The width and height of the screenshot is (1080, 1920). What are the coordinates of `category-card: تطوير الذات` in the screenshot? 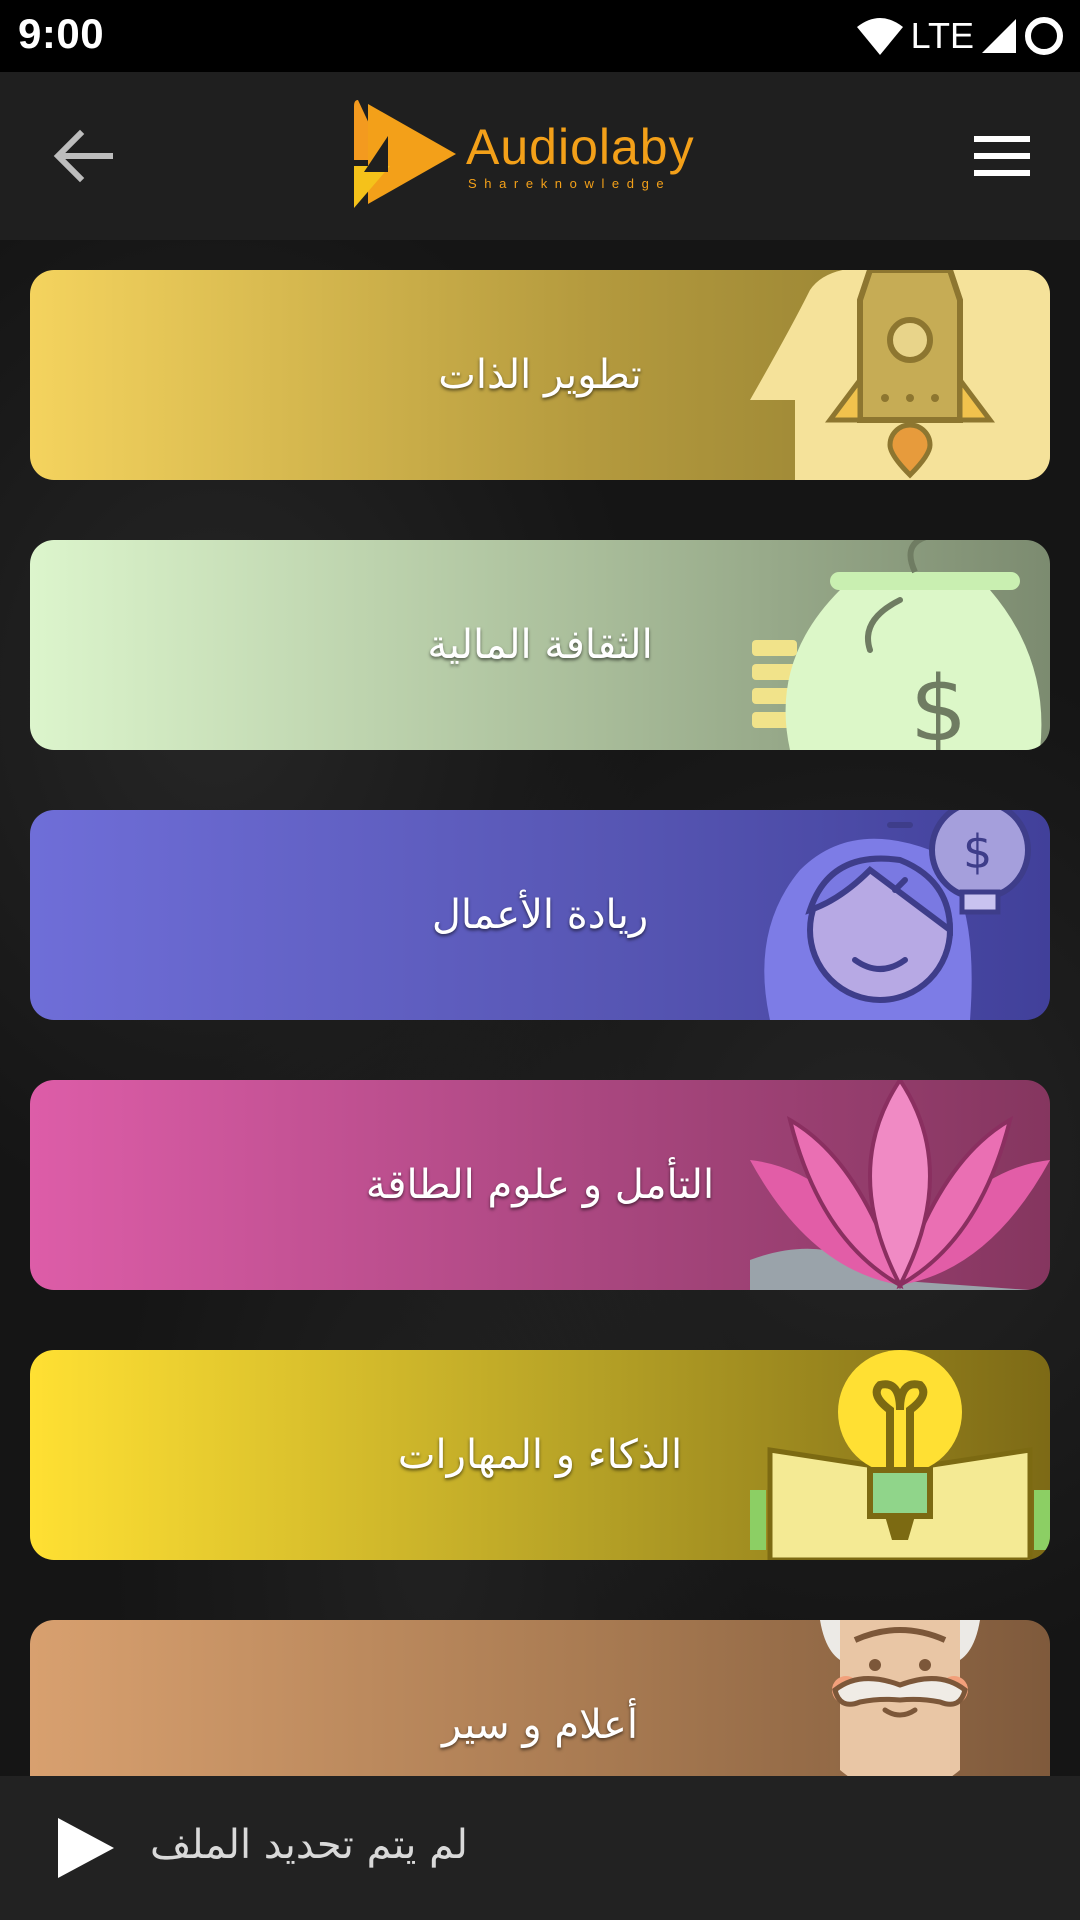 It's located at (540, 375).